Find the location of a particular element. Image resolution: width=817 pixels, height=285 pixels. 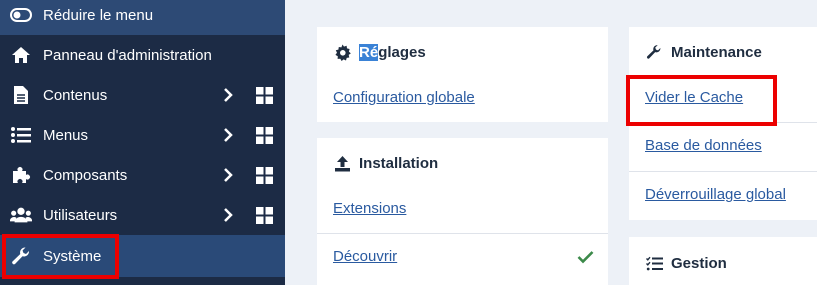

link-vider-le-cache: Vider le Cache is located at coordinates (694, 97).